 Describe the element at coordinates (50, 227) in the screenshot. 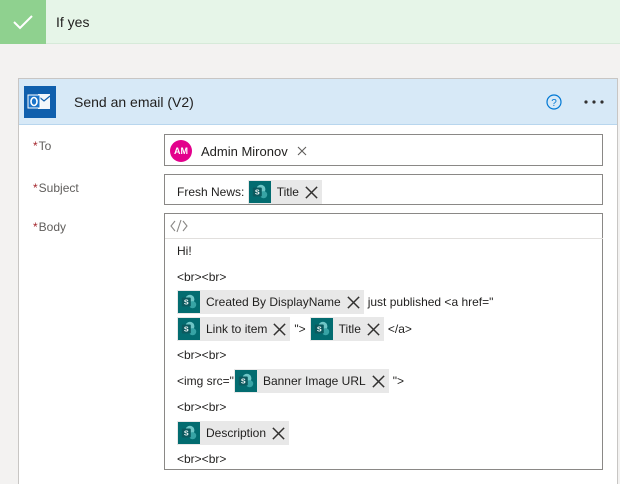

I see `body-label: *Body` at that location.